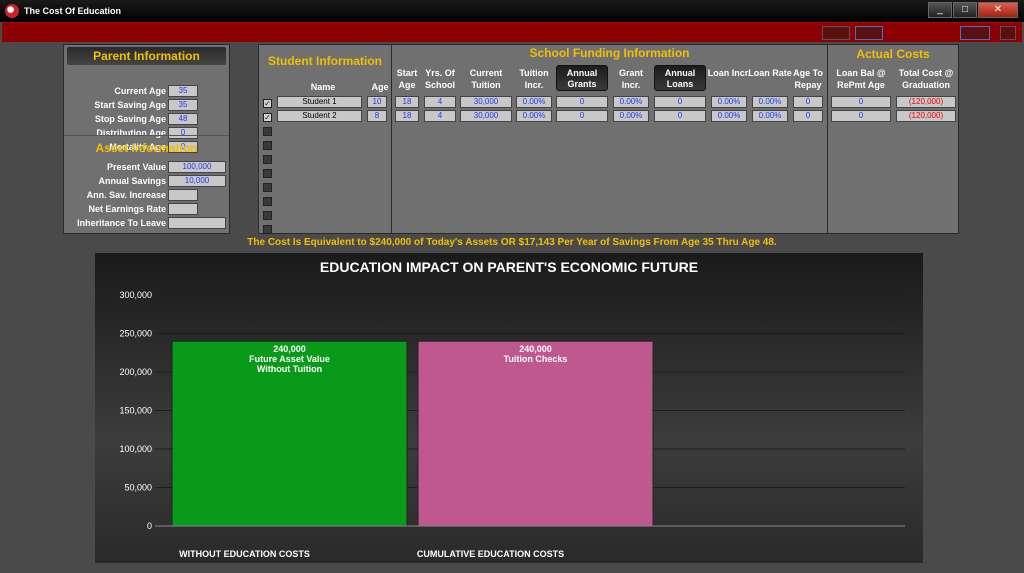 The height and width of the screenshot is (573, 1024). Describe the element at coordinates (926, 79) in the screenshot. I see `actual-col-header: Total Cost @ Graduation` at that location.